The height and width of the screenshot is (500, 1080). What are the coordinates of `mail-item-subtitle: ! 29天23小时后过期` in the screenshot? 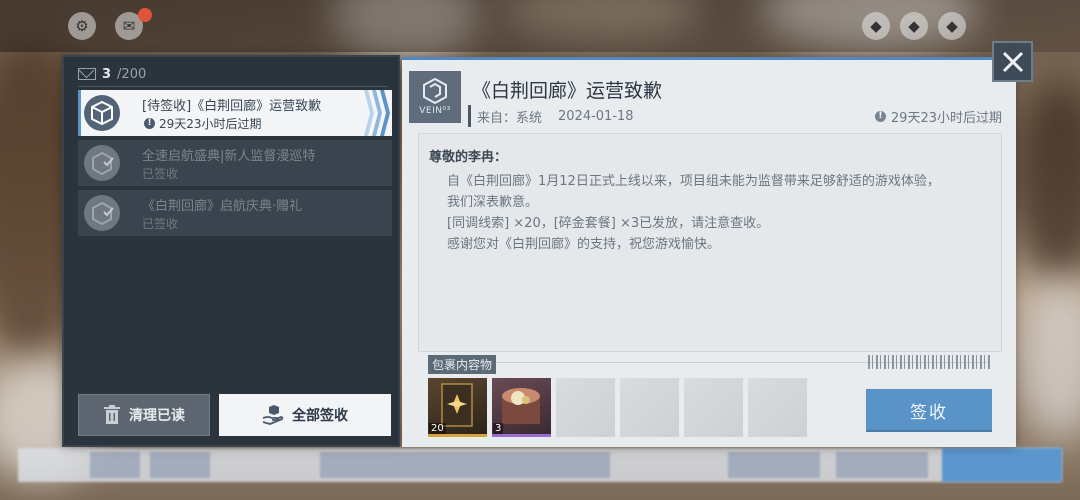 It's located at (203, 123).